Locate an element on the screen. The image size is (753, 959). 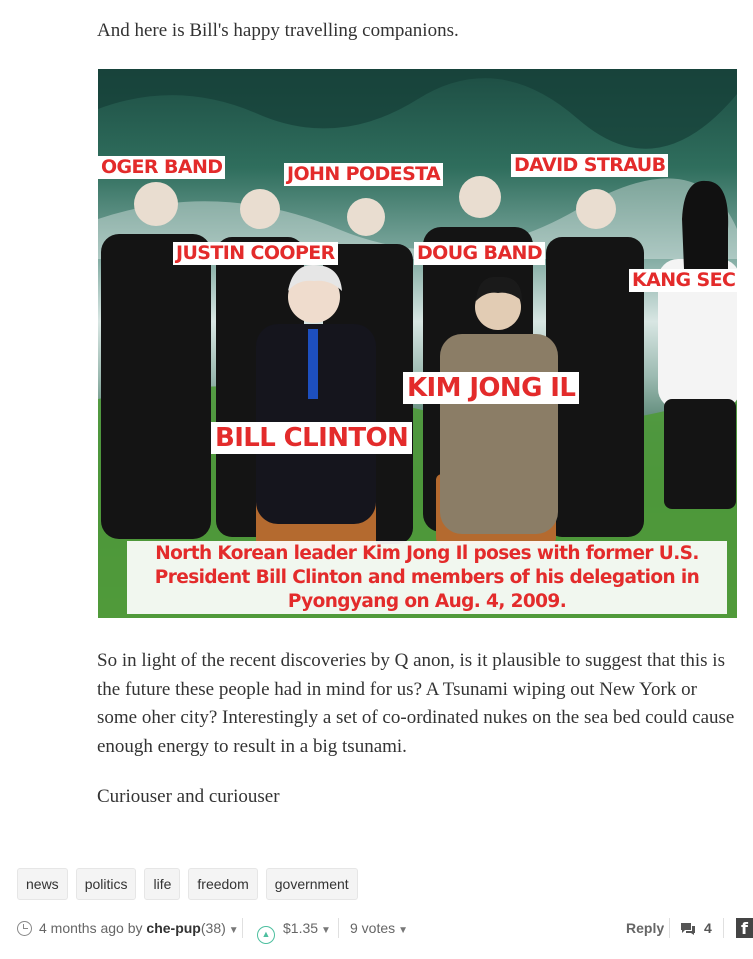
payout-group: ▲ $1.35 ▼ is located at coordinates (294, 930).